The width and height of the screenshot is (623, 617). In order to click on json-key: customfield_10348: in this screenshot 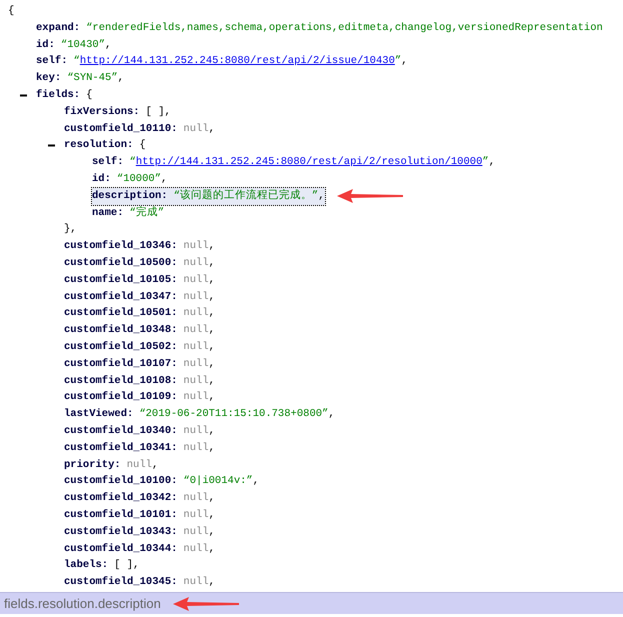, I will do `click(121, 330)`.